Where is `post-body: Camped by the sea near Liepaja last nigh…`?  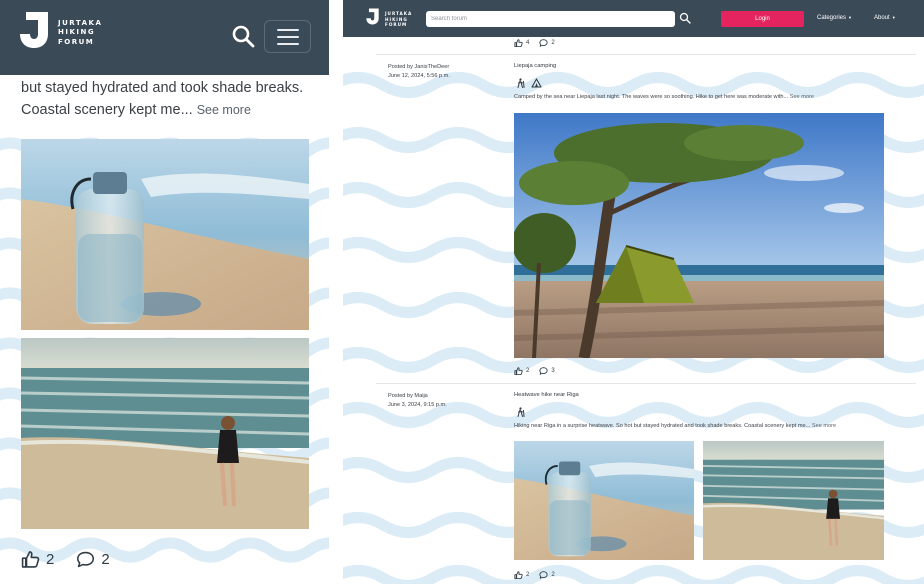
post-body: Camped by the sea near Liepaja last nigh… is located at coordinates (664, 97).